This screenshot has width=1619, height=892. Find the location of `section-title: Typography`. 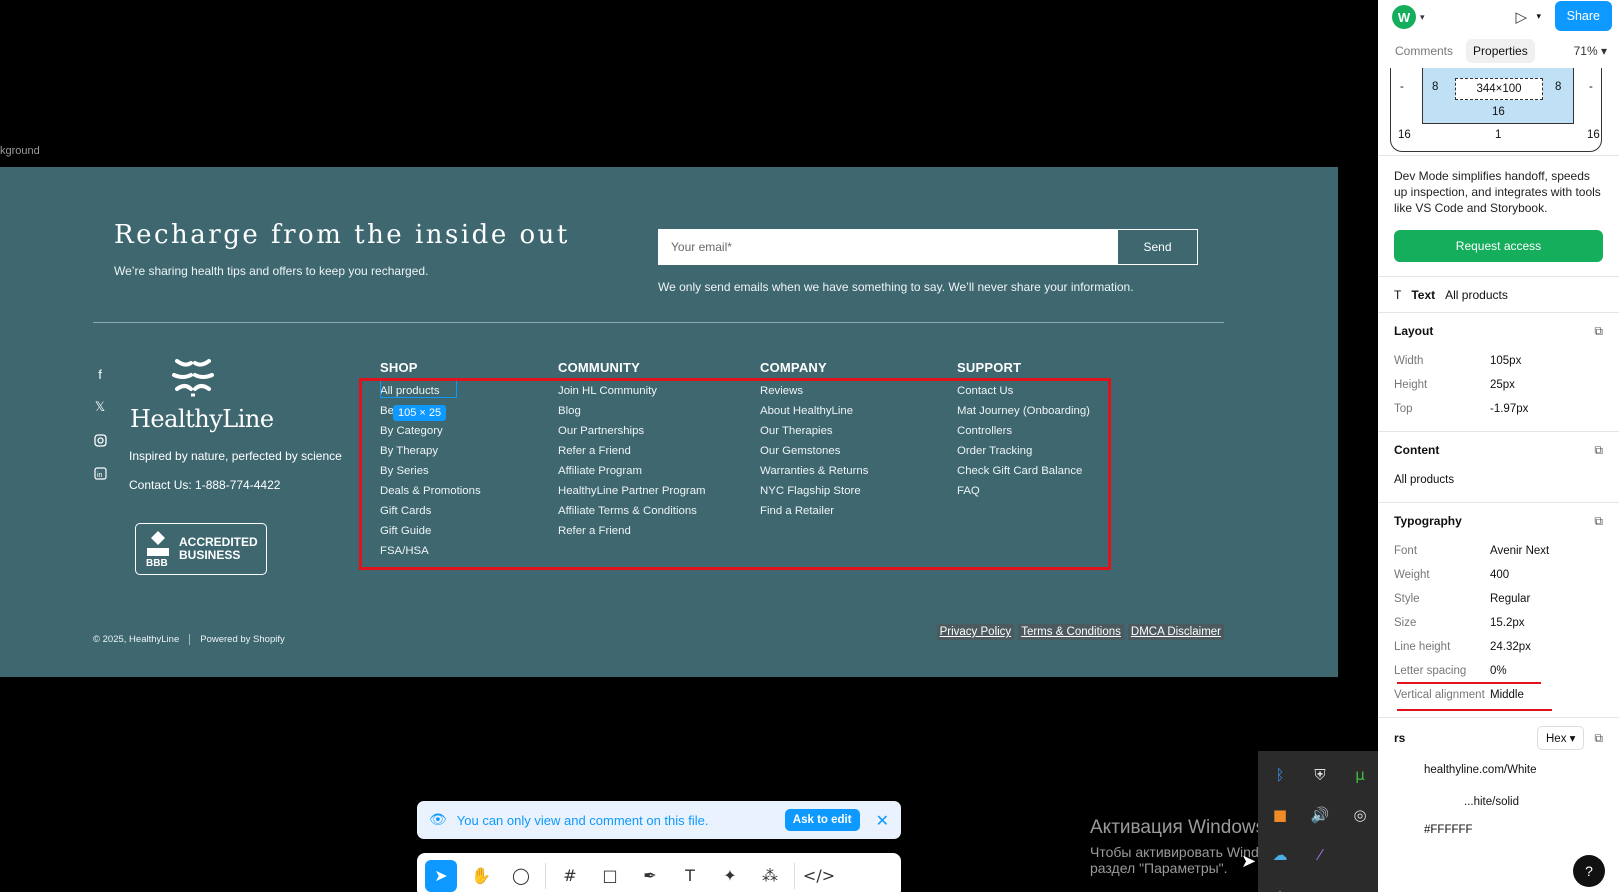

section-title: Typography is located at coordinates (1428, 521).